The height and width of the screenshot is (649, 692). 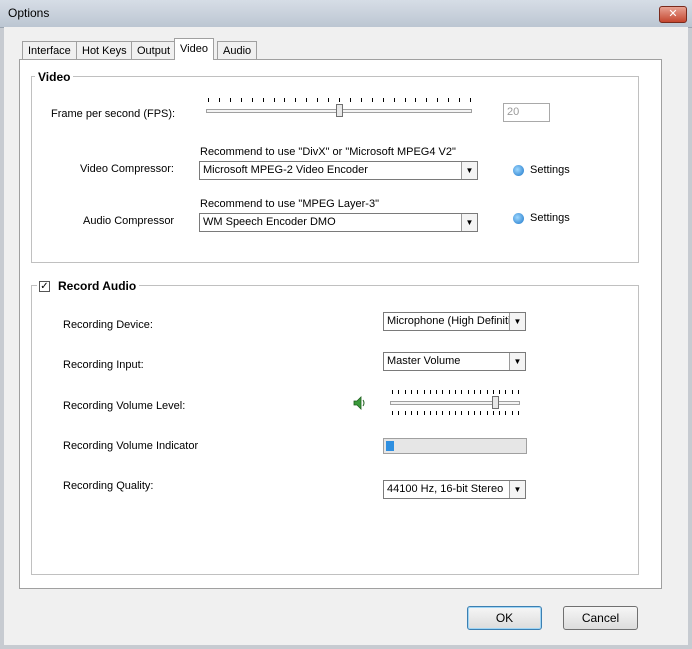 What do you see at coordinates (44, 286) in the screenshot?
I see `record-audio-checkbox: ✓` at bounding box center [44, 286].